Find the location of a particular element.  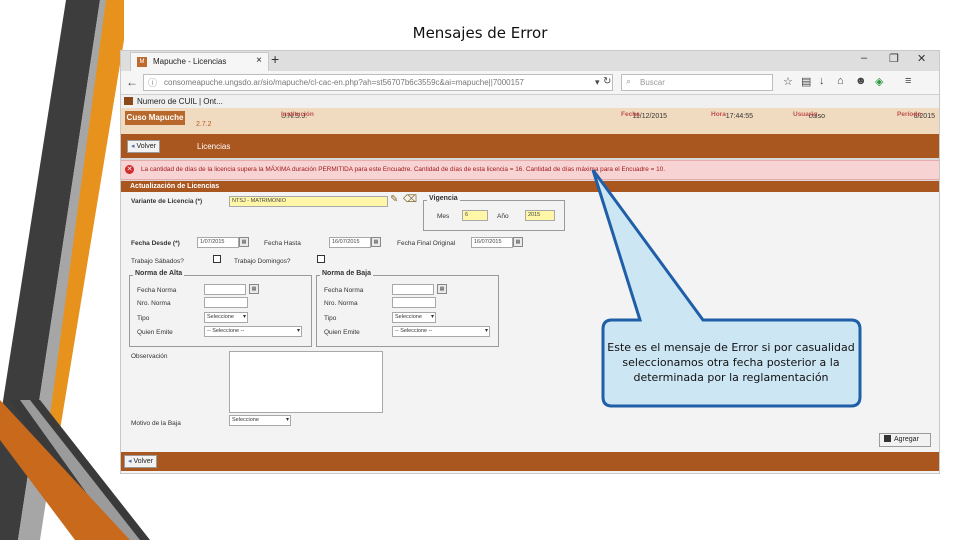

browser-tab: M Mapuche - Licencias × is located at coordinates (199, 62).